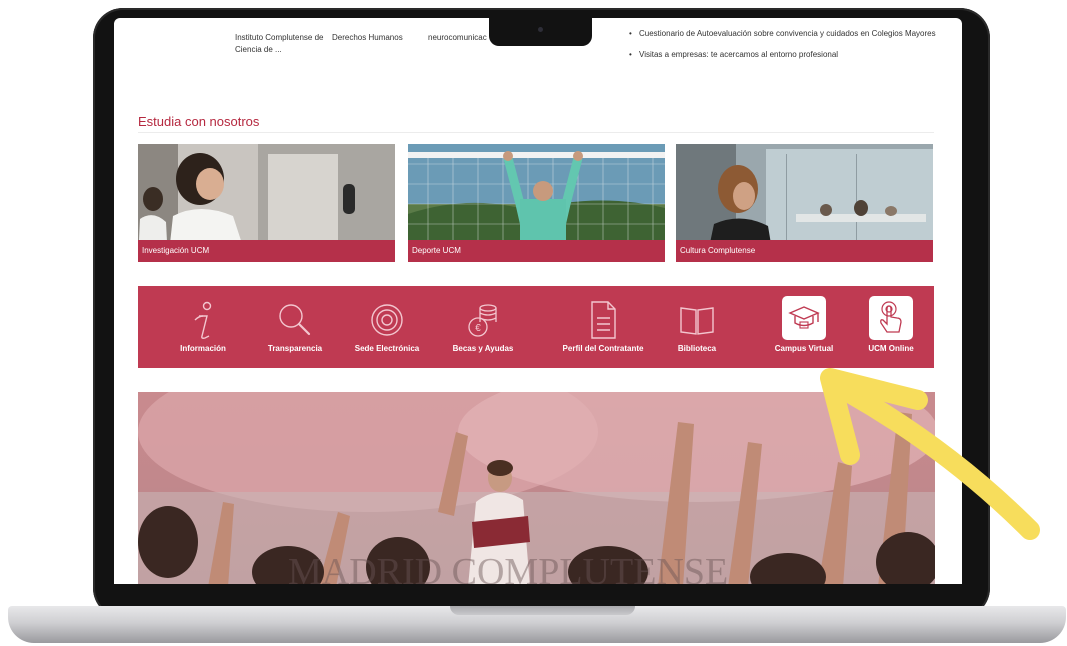  What do you see at coordinates (930, 454) in the screenshot?
I see `annotation-arrow` at bounding box center [930, 454].